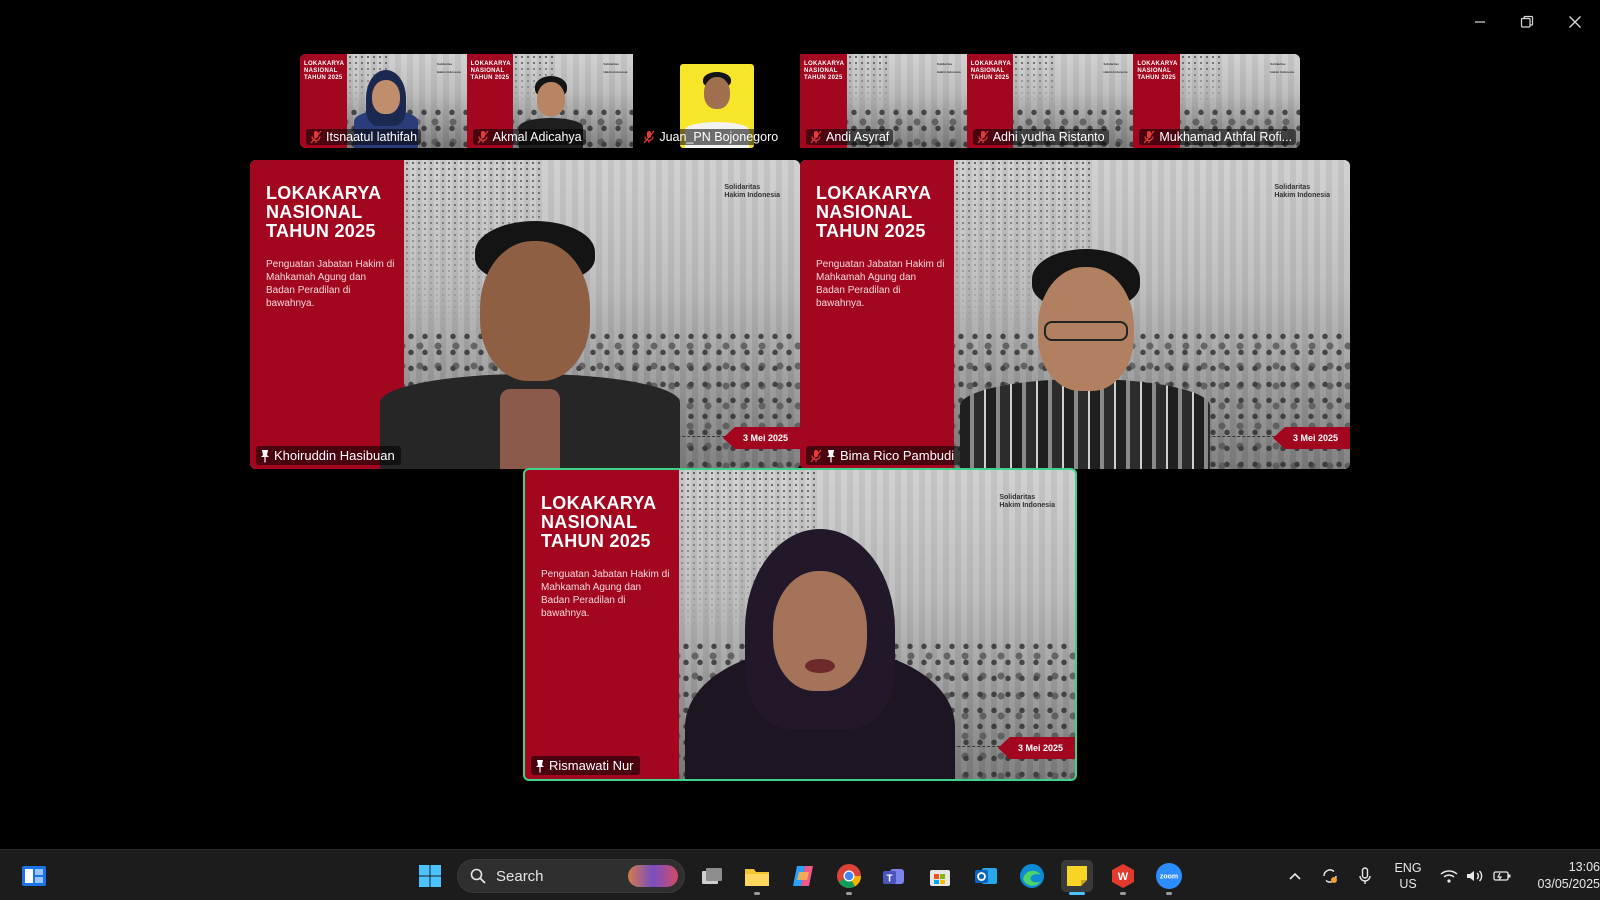 The height and width of the screenshot is (900, 1600). Describe the element at coordinates (850, 137) in the screenshot. I see `participant-nameplate: Andi Asyraf` at that location.